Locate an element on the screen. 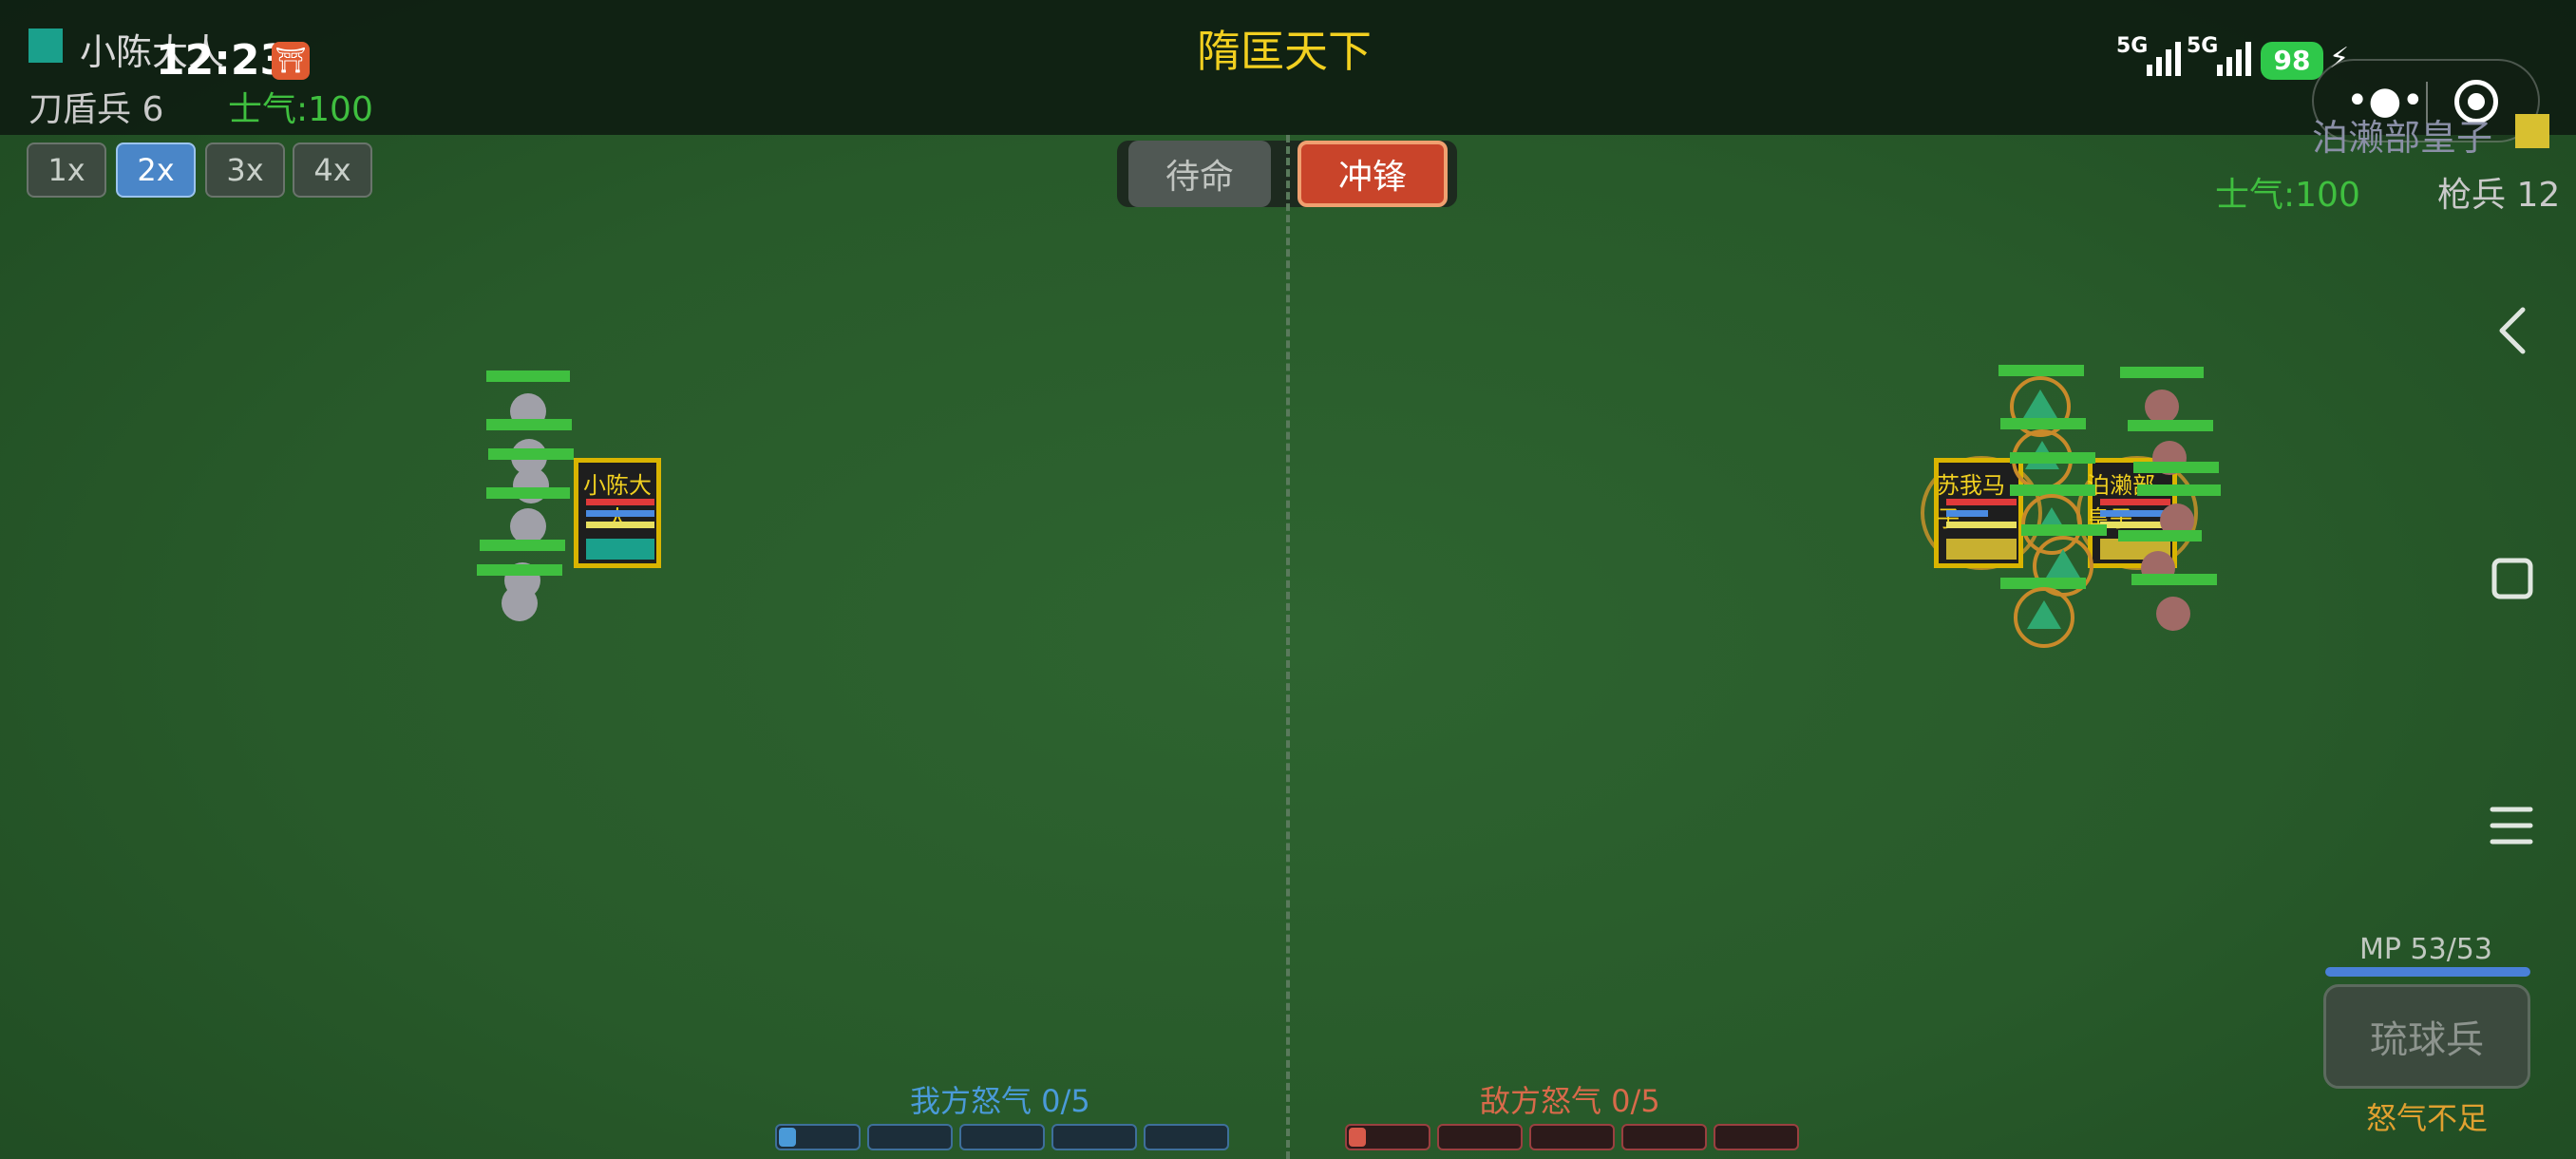 The height and width of the screenshot is (1159, 2576). skill-button-label: 琉球兵 is located at coordinates (2427, 1040).